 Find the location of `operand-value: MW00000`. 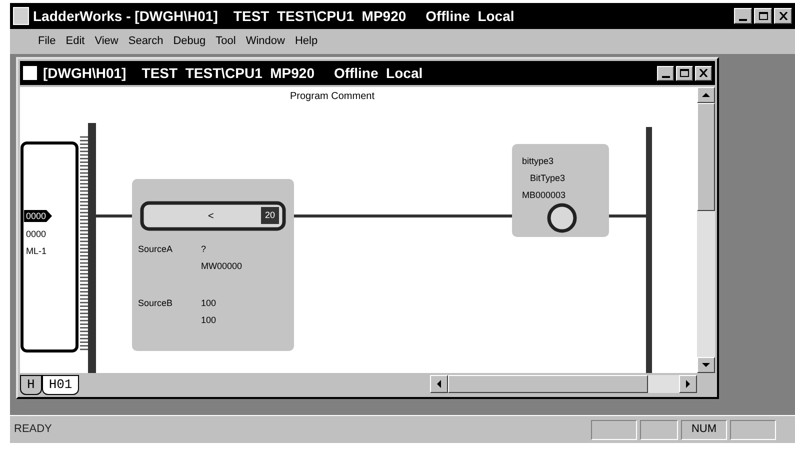

operand-value: MW00000 is located at coordinates (221, 266).